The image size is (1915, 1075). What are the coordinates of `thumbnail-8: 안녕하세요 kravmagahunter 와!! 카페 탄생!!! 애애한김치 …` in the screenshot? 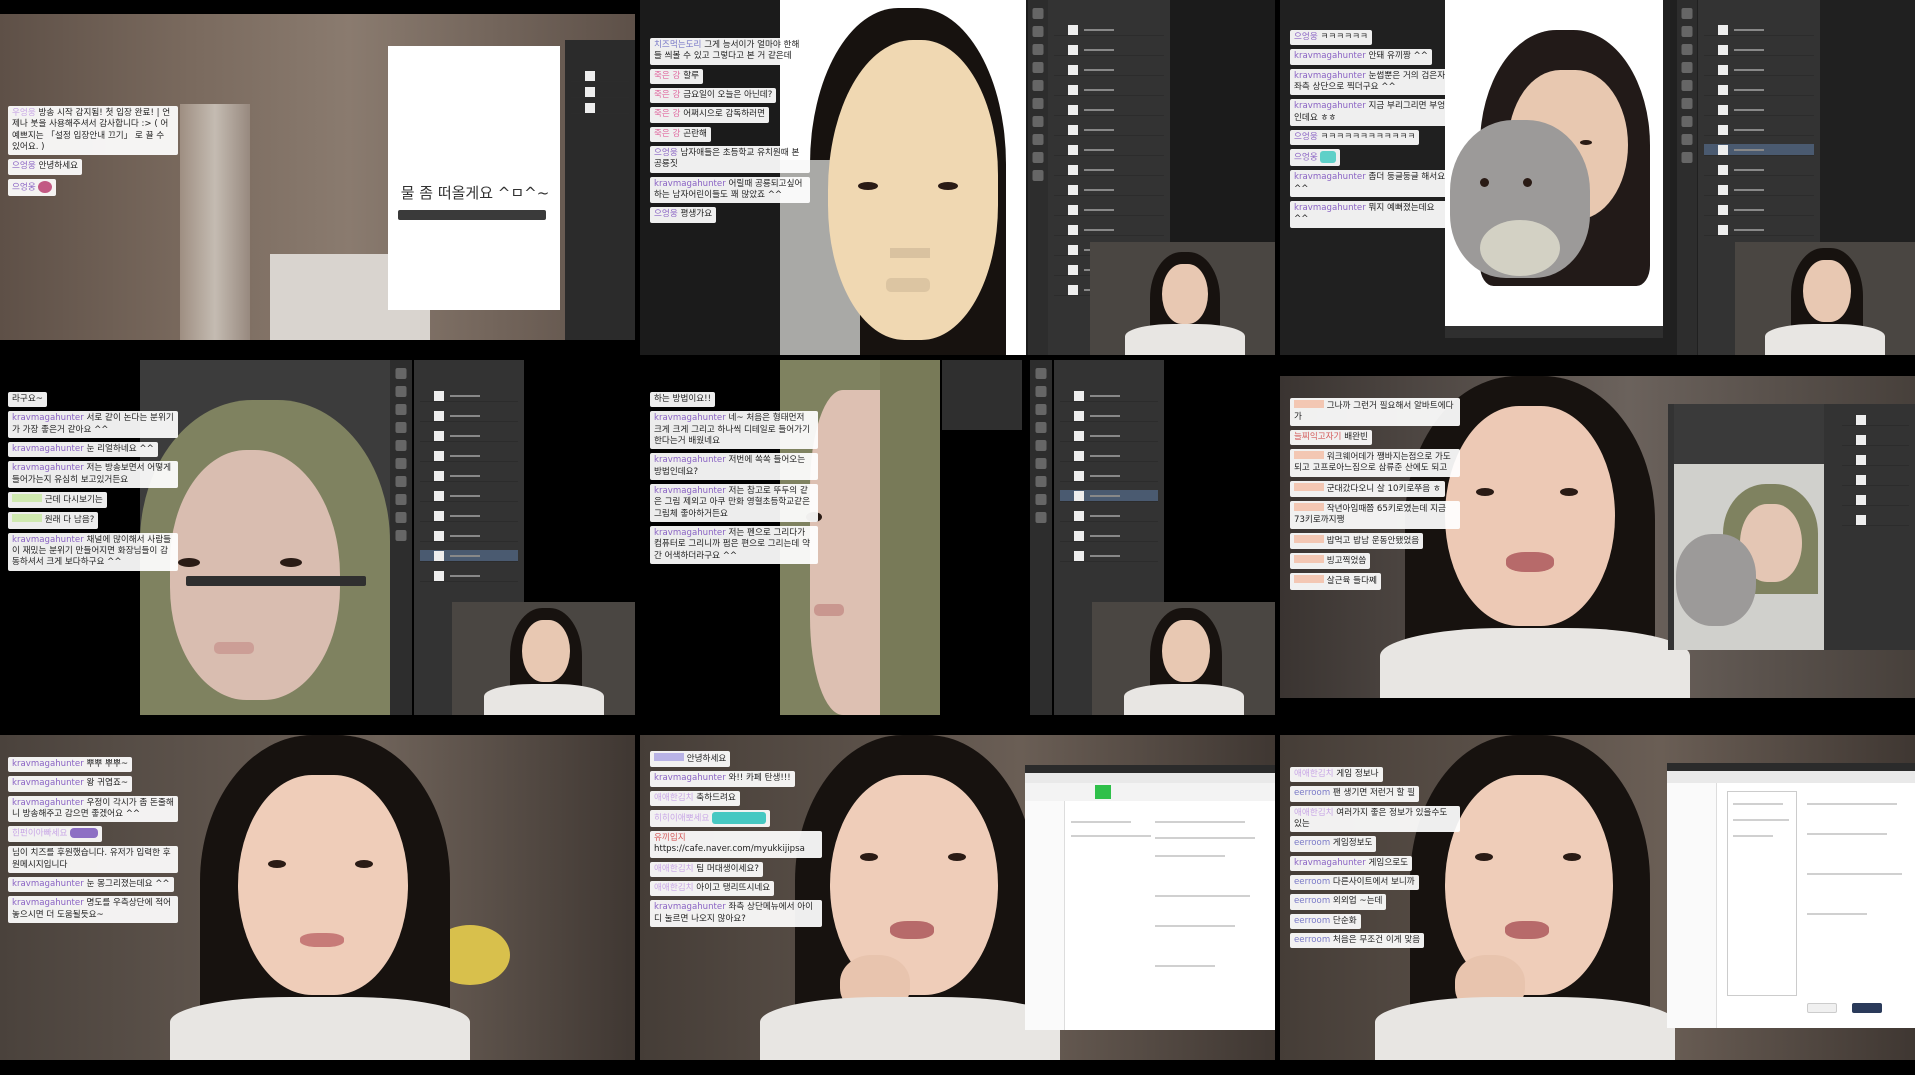 It's located at (957, 897).